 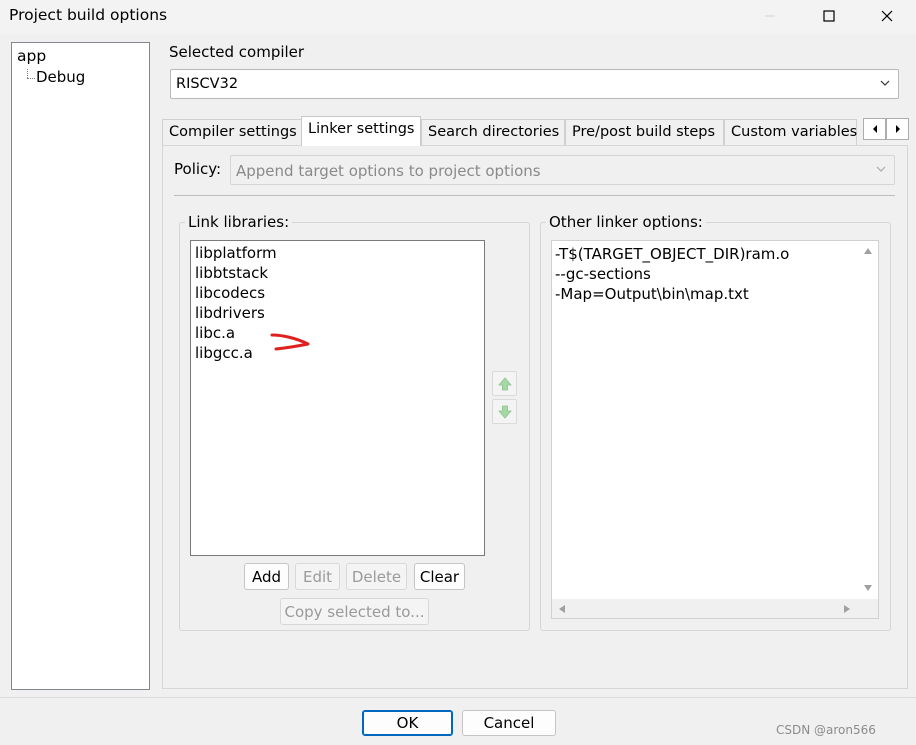 I want to click on separator, so click(x=534, y=195).